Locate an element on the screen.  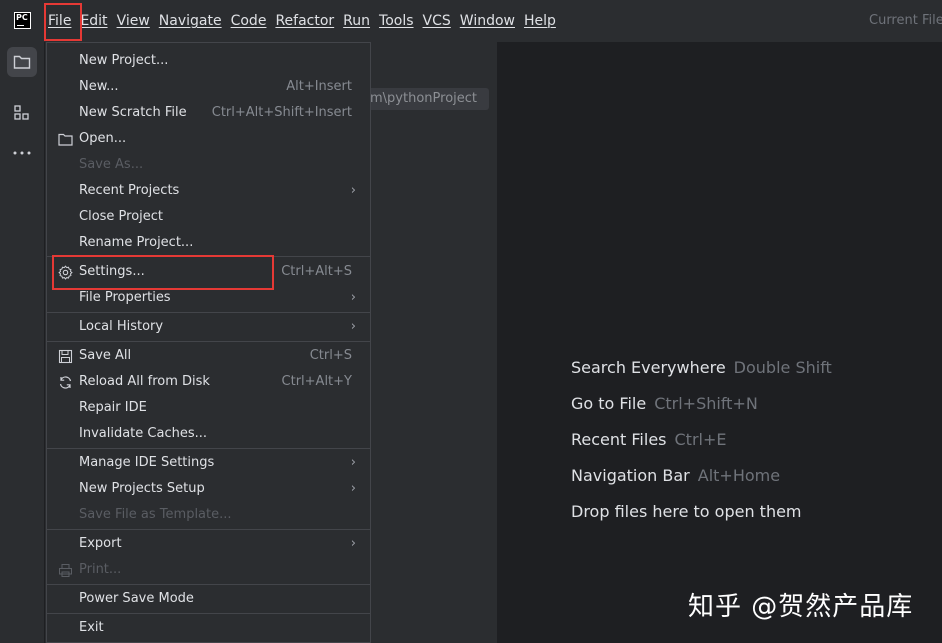
menu-item-manage-ide-settings: Manage IDE Settings › is located at coordinates (208, 463).